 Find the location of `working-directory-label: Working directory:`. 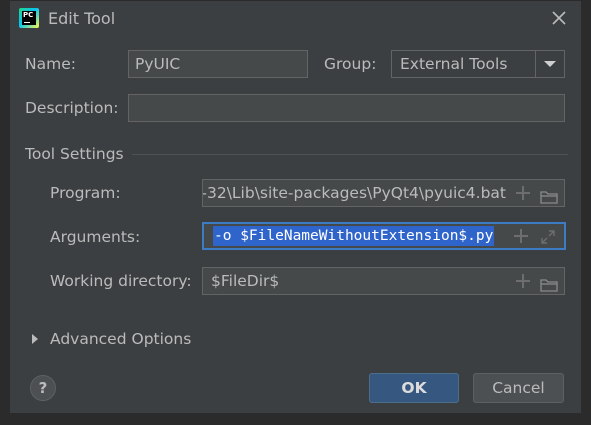

working-directory-label: Working directory: is located at coordinates (121, 281).